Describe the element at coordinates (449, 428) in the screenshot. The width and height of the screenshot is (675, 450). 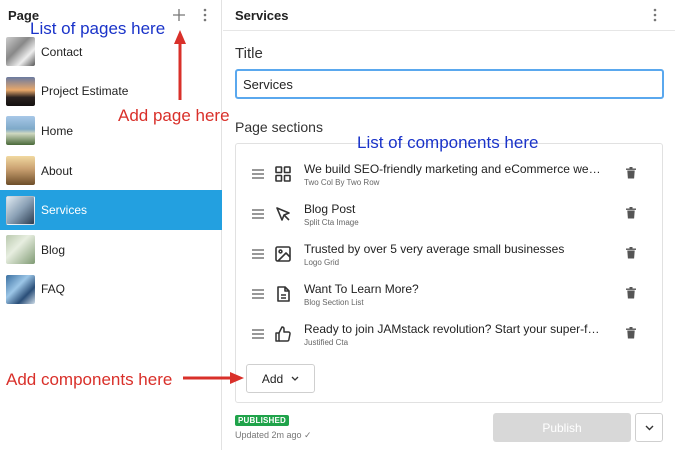
I see `editor-footer: PUBLISHED Updated 2m ago ✓ Publish` at that location.